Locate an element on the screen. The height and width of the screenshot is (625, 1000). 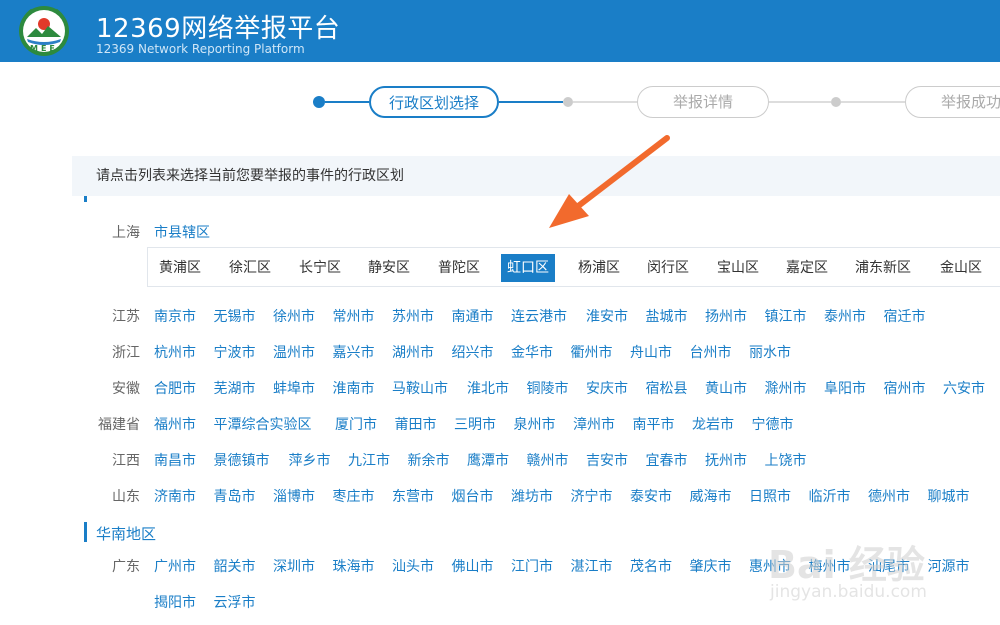
city-link: 吉安市 is located at coordinates (607, 460).